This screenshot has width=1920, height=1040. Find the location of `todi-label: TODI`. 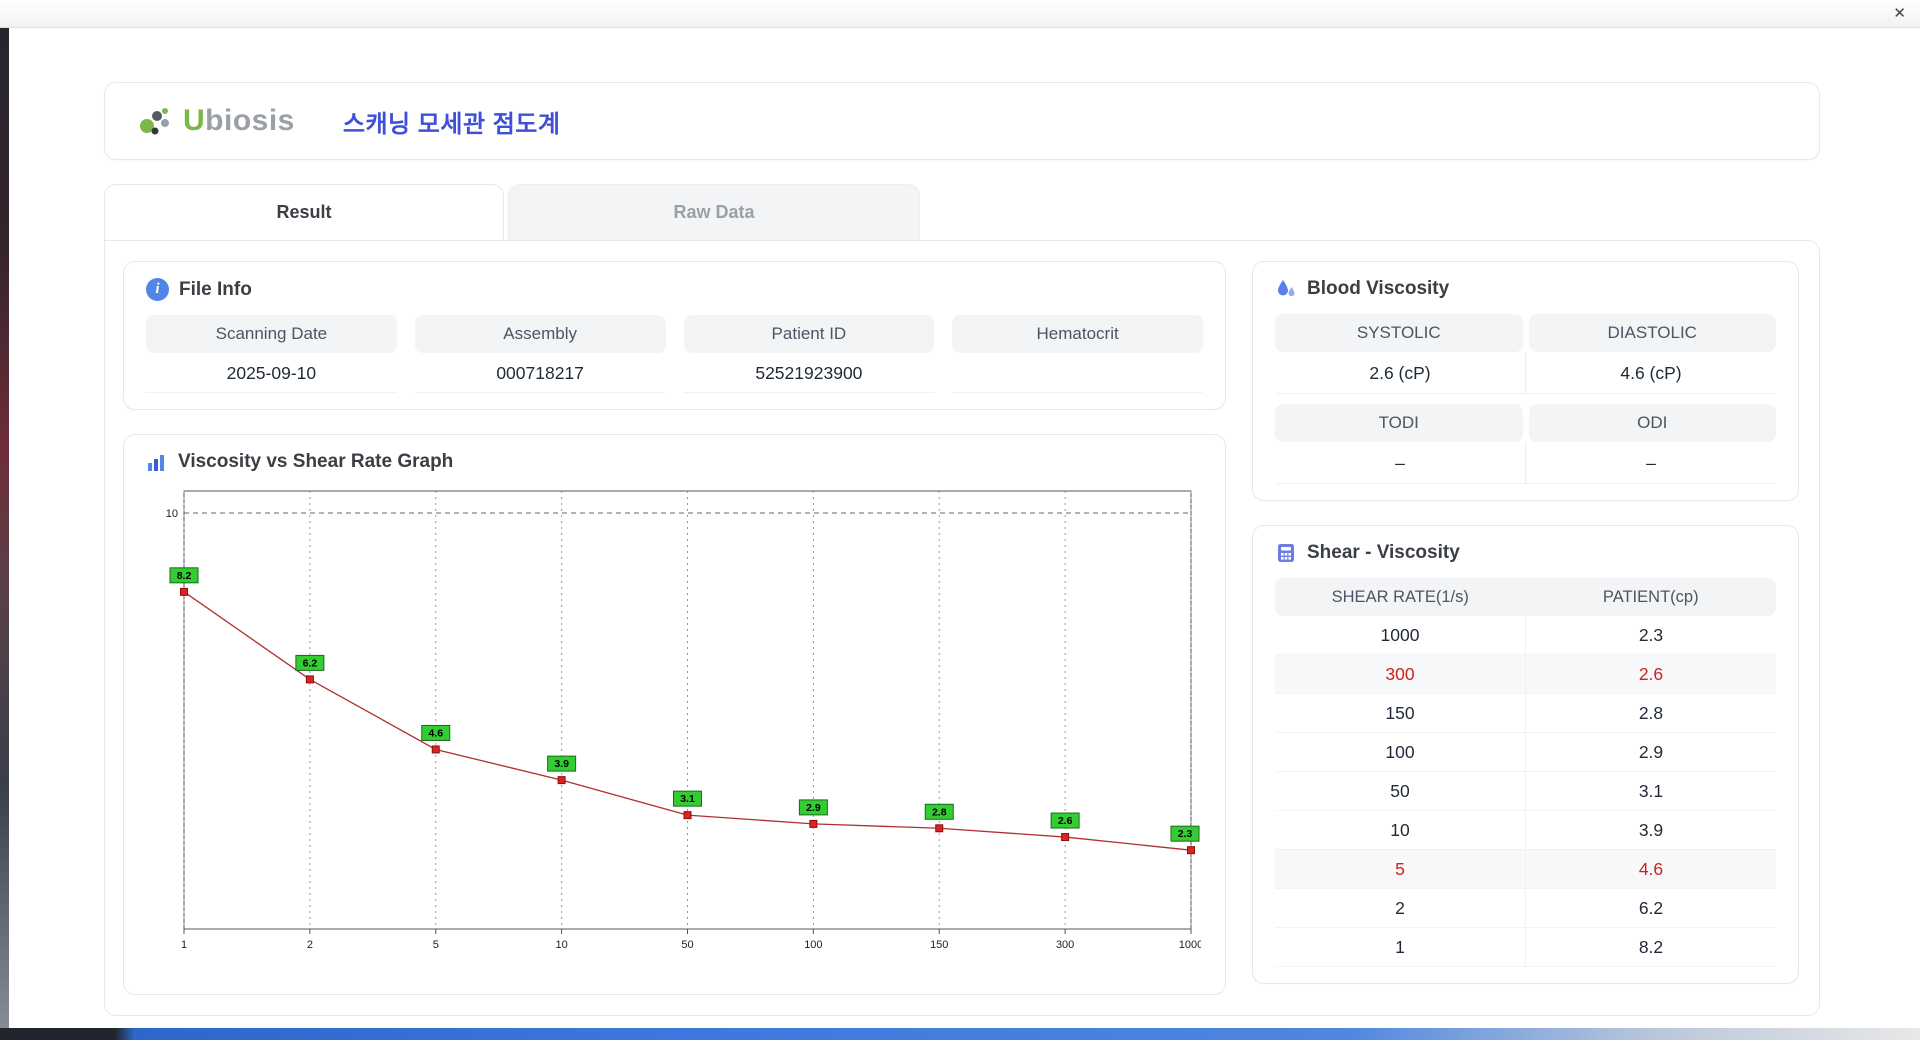

todi-label: TODI is located at coordinates (1399, 423).